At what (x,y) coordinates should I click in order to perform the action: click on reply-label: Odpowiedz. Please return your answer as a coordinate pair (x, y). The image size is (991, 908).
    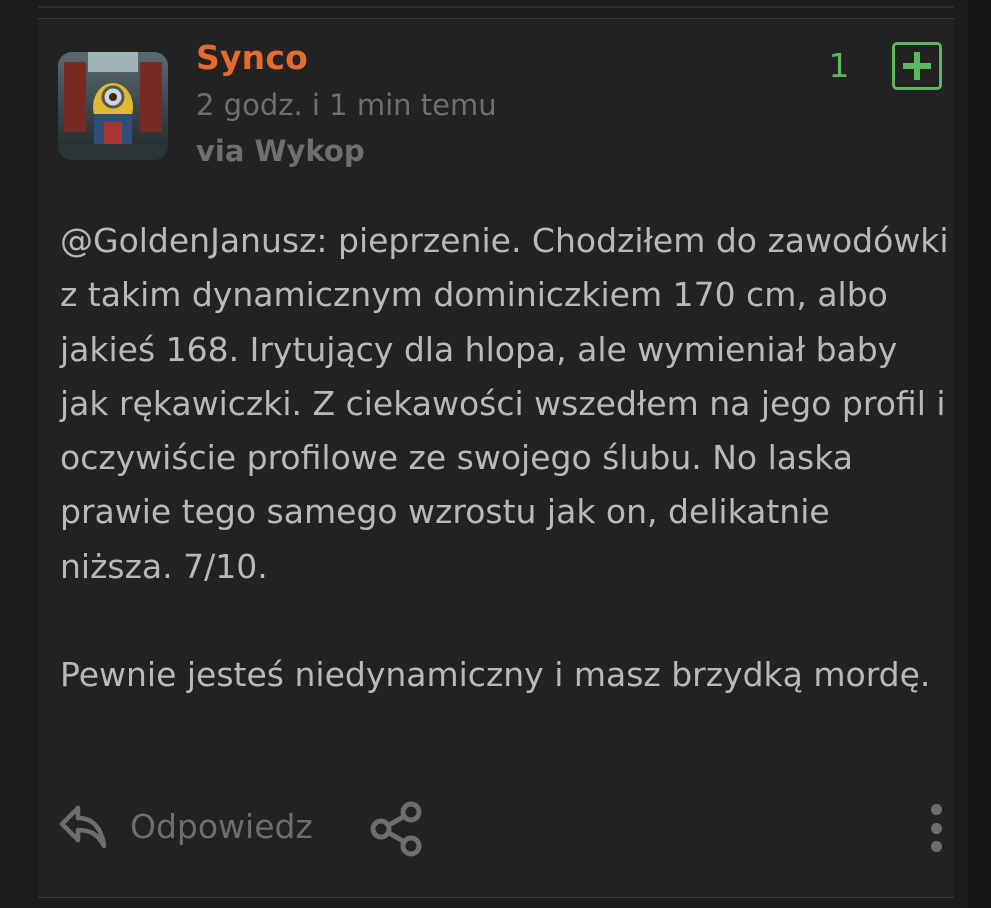
    Looking at the image, I should click on (221, 826).